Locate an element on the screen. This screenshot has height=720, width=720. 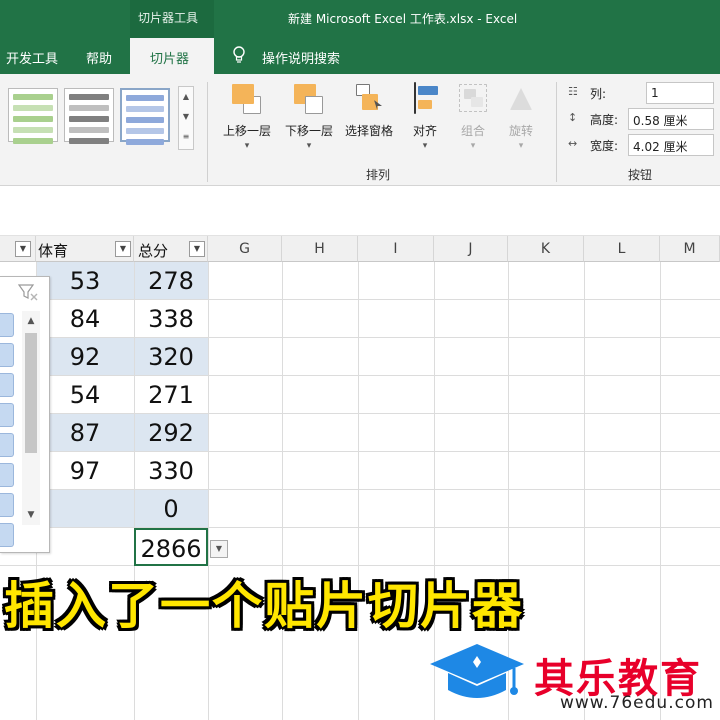
slicer-styles-gallery: ▲ ▼ ≡ is located at coordinates (98, 118).